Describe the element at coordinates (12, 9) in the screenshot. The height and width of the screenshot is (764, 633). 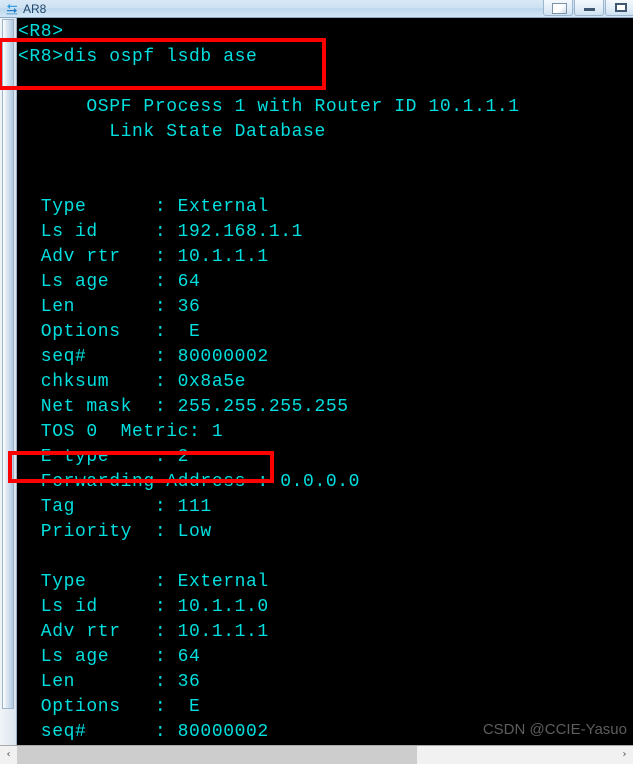
I see `router-icon` at that location.